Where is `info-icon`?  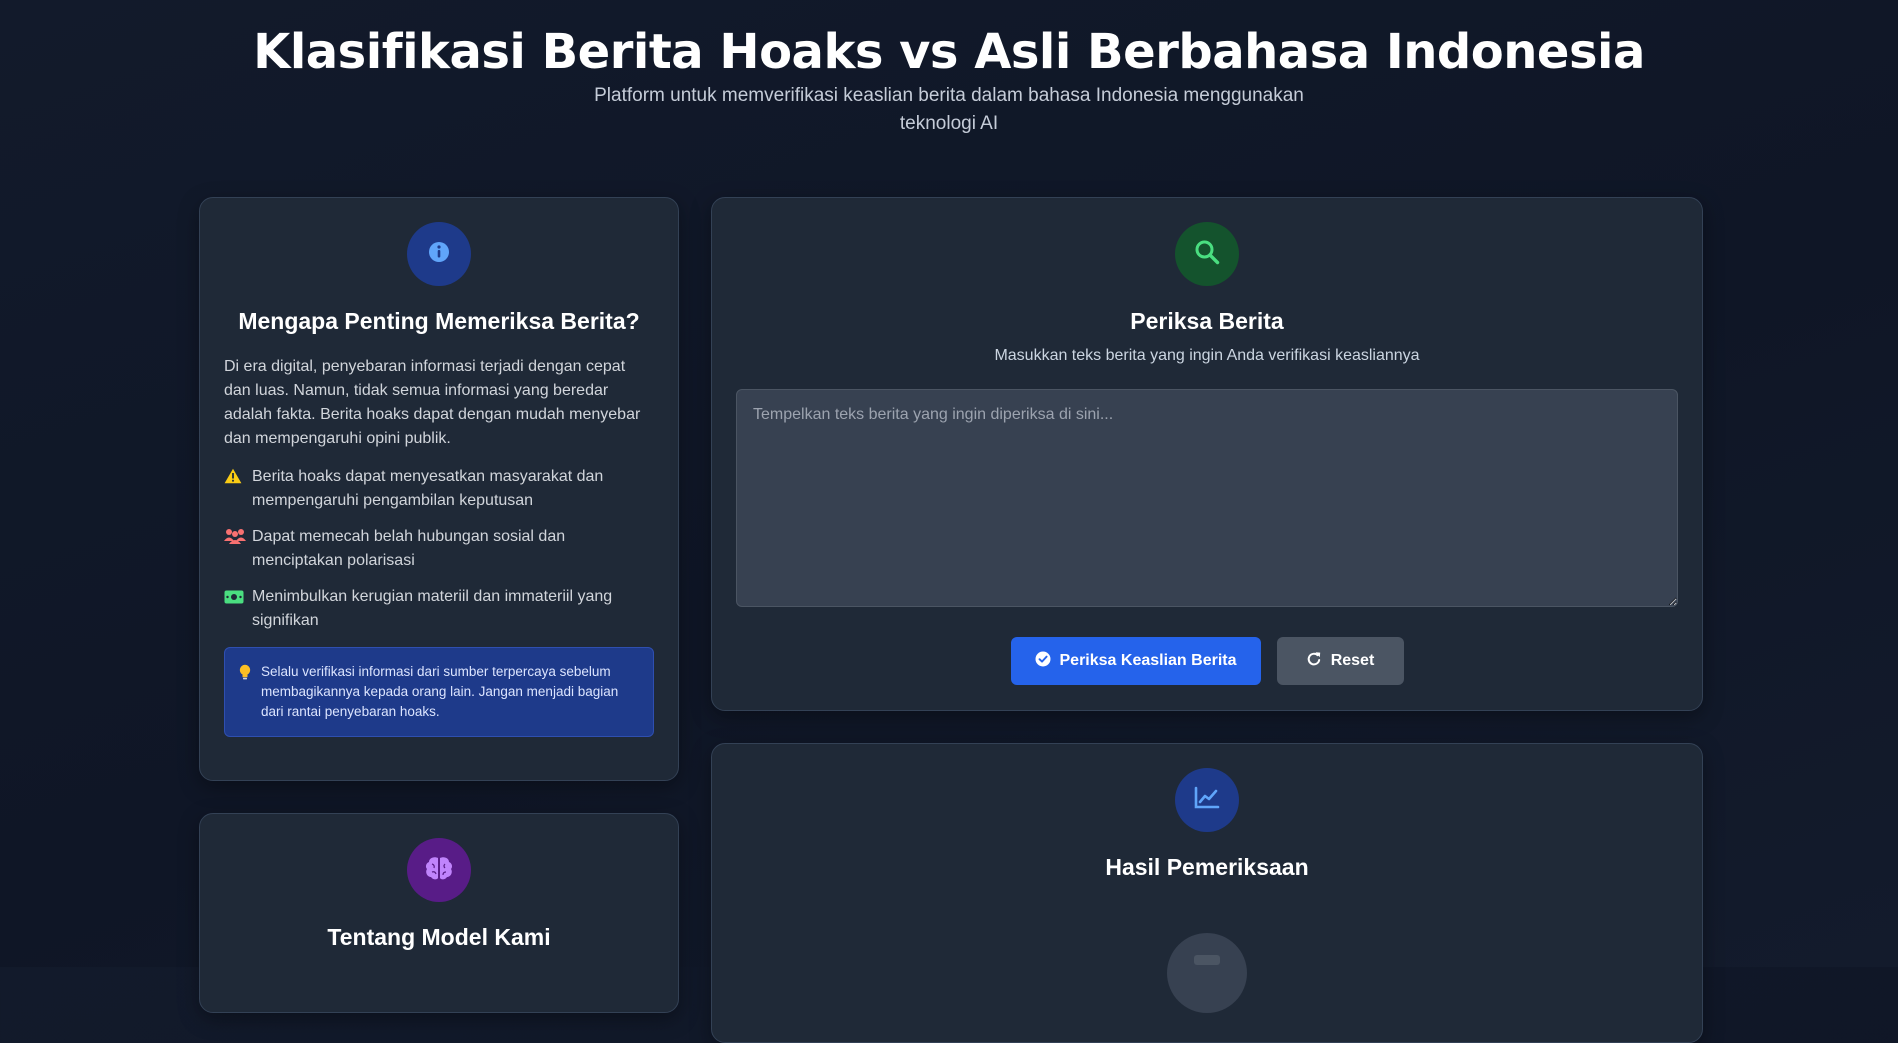 info-icon is located at coordinates (439, 254).